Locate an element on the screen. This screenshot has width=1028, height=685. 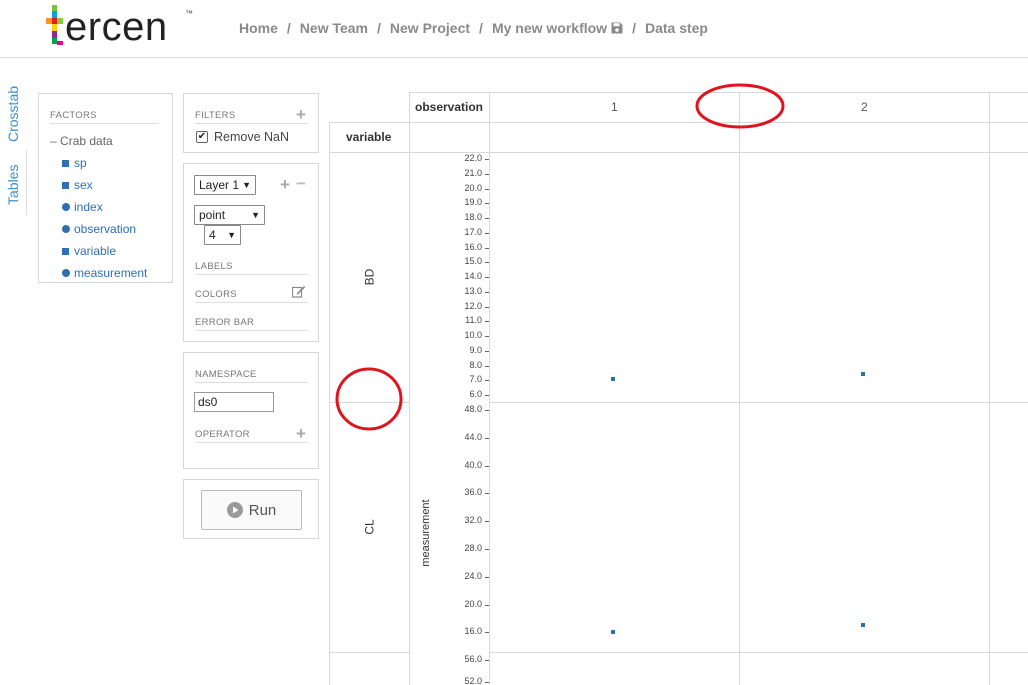
dropdown-arrow-icon: ▼ is located at coordinates (246, 185).